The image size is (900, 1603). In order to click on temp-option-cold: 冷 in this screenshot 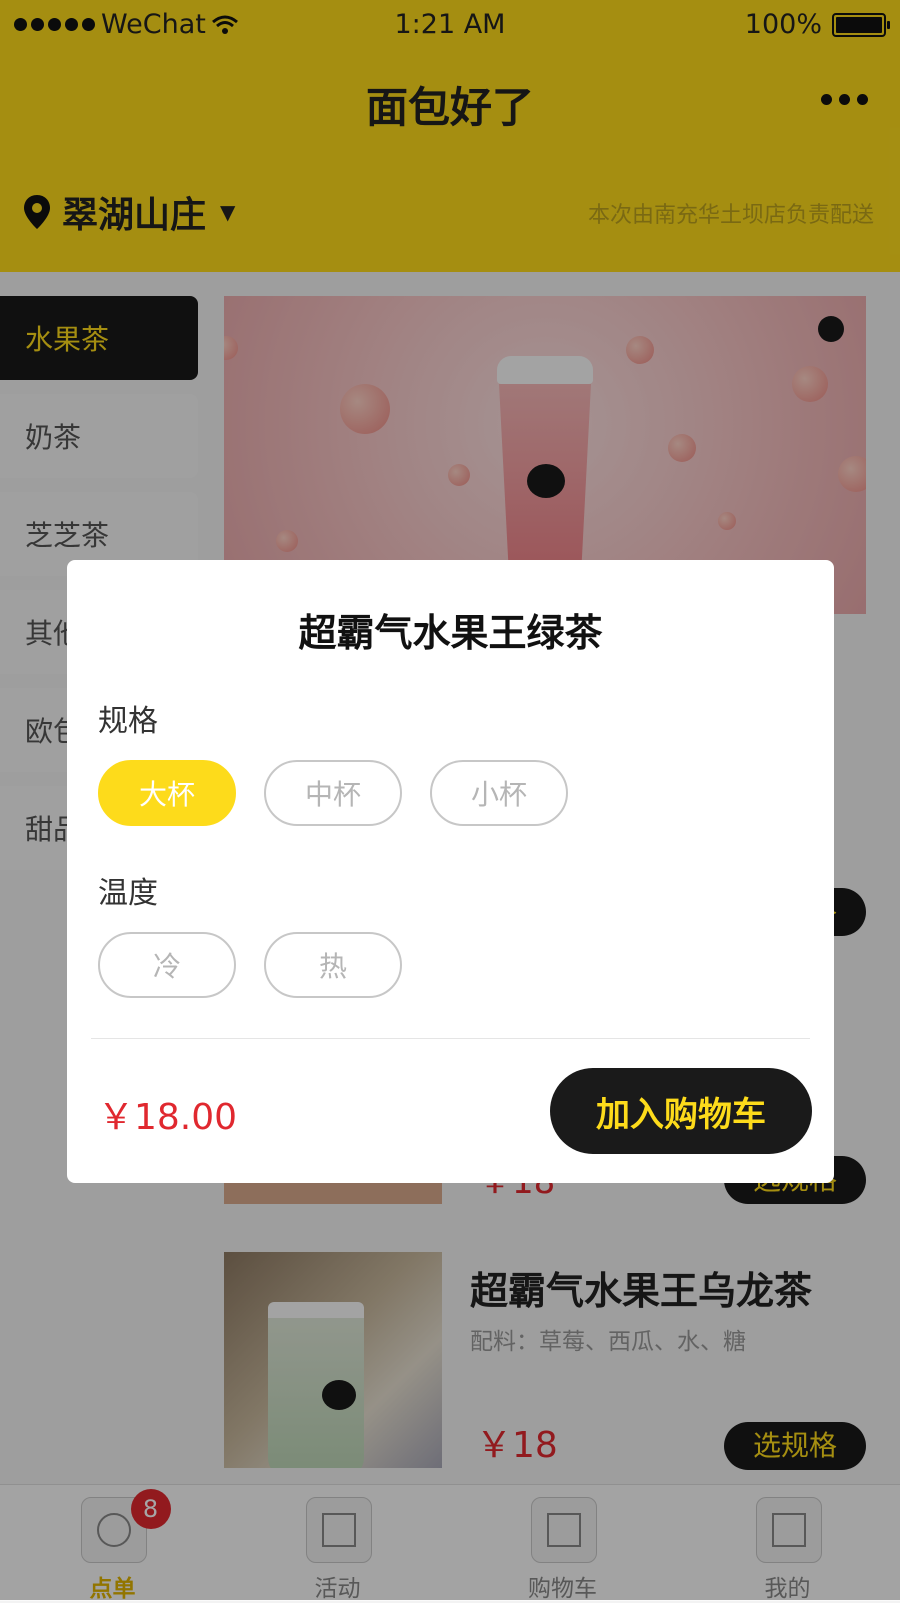, I will do `click(167, 965)`.